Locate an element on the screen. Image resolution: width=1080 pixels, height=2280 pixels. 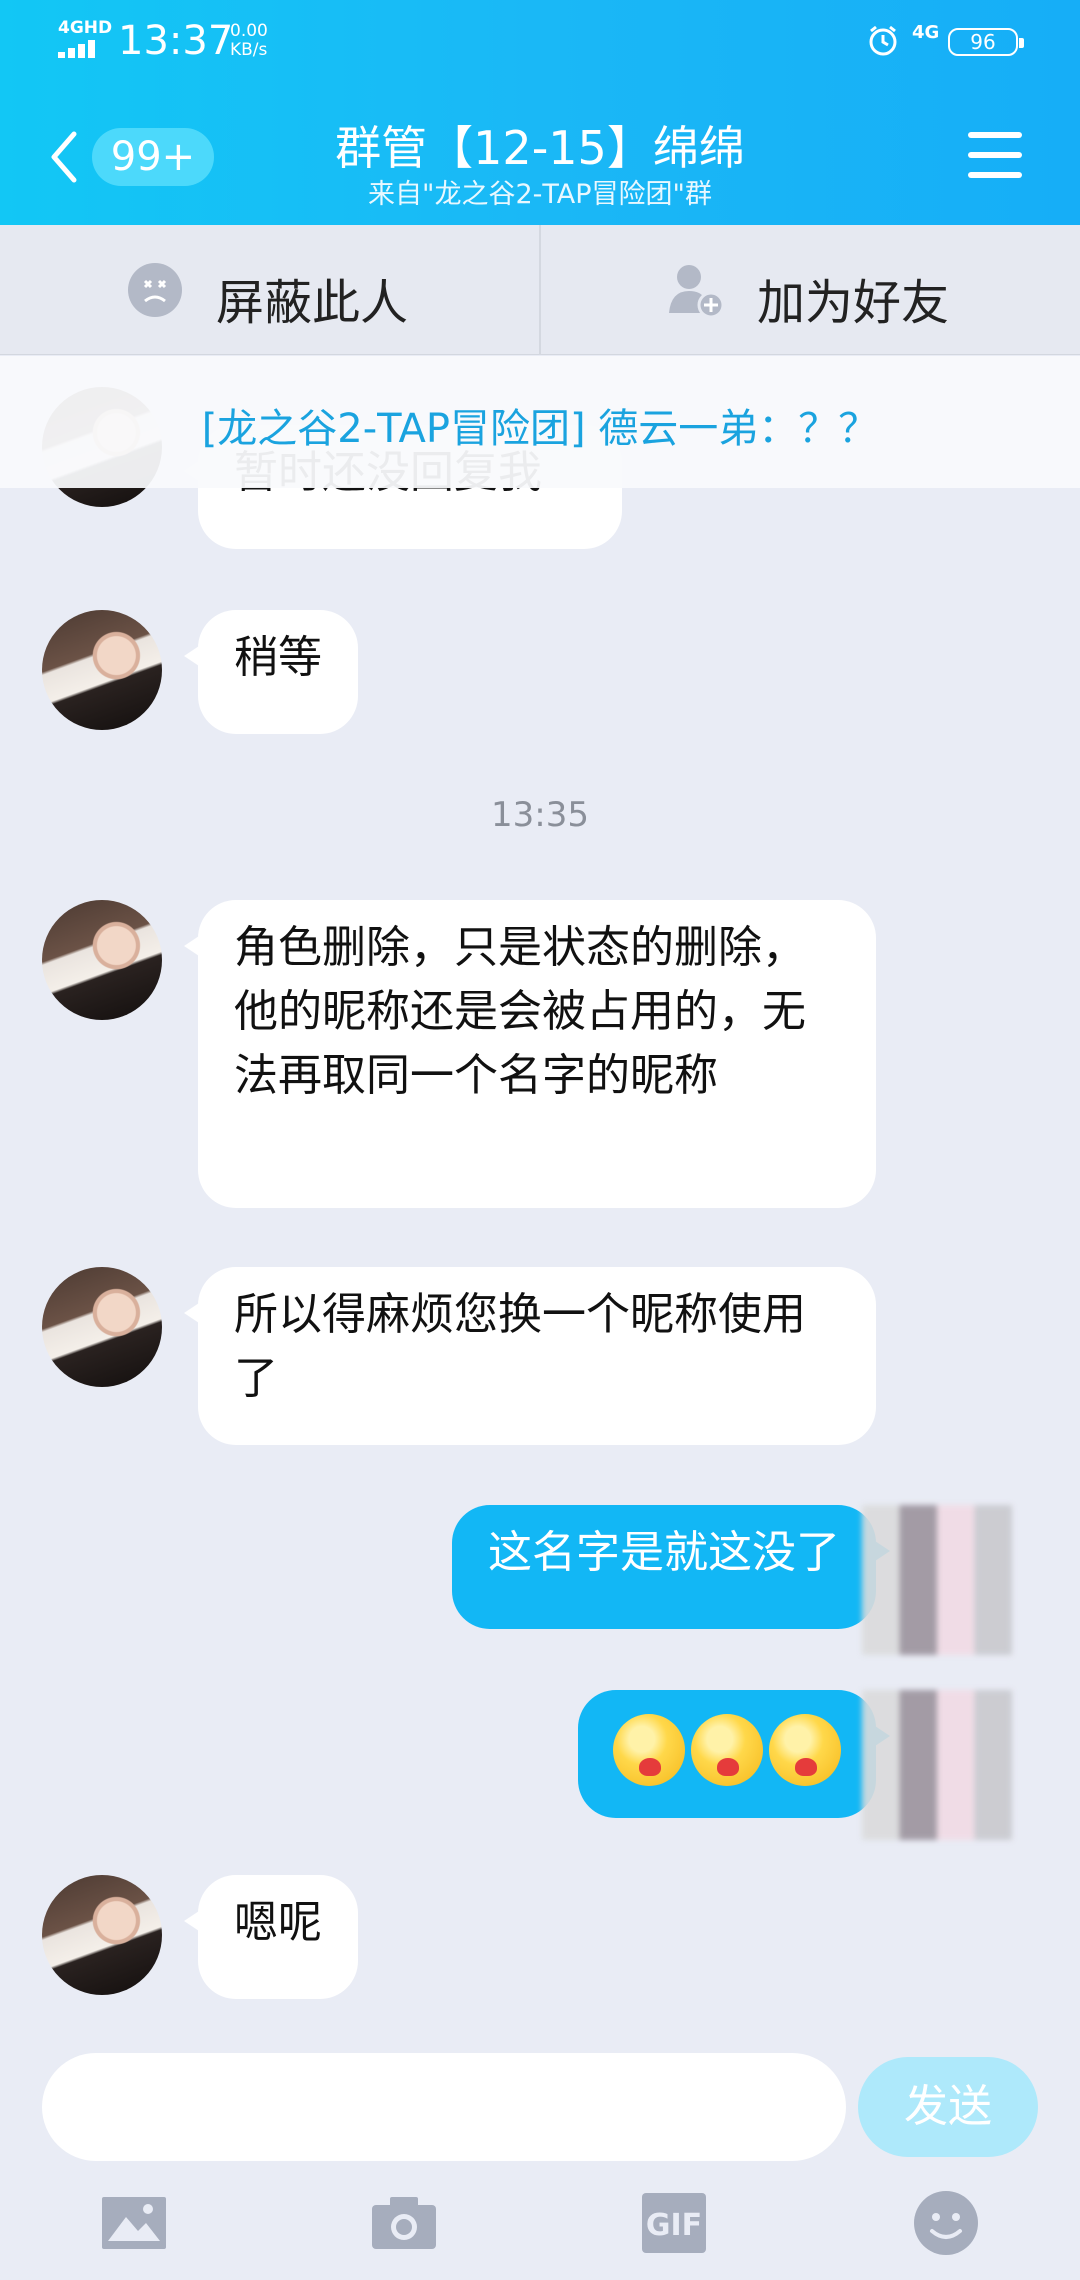
chat-subtitle: 来自"龙之谷2-TAP冒险团"群 is located at coordinates (540, 194).